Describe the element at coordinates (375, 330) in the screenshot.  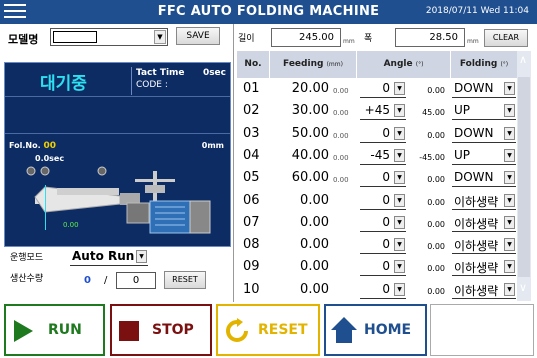
I see `home-button: HOME` at that location.